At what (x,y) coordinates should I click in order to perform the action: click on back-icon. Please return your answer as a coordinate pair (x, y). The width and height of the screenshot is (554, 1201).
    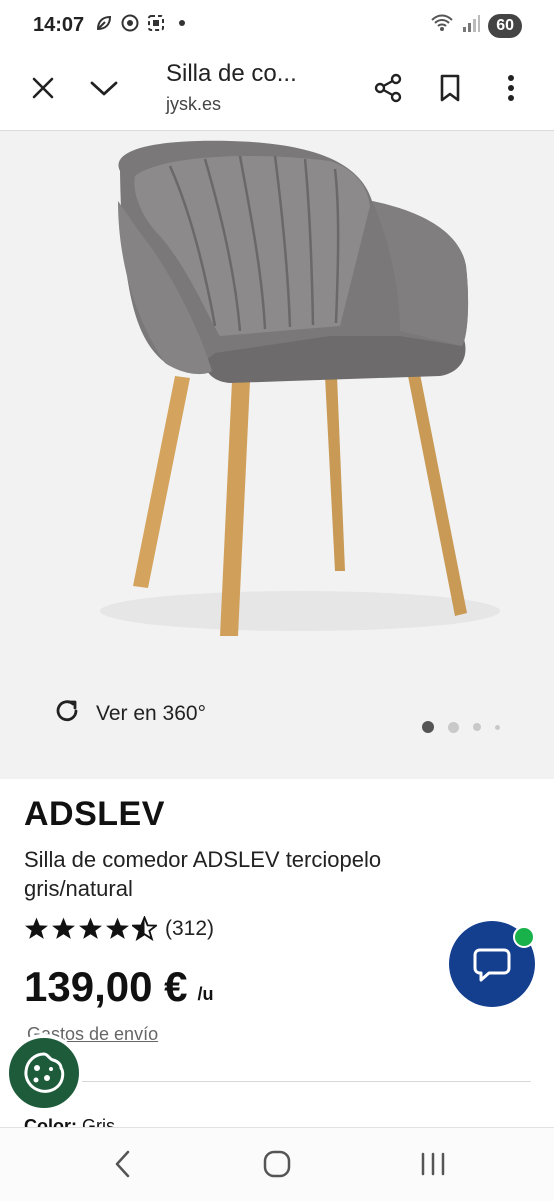
    Looking at the image, I should click on (123, 1164).